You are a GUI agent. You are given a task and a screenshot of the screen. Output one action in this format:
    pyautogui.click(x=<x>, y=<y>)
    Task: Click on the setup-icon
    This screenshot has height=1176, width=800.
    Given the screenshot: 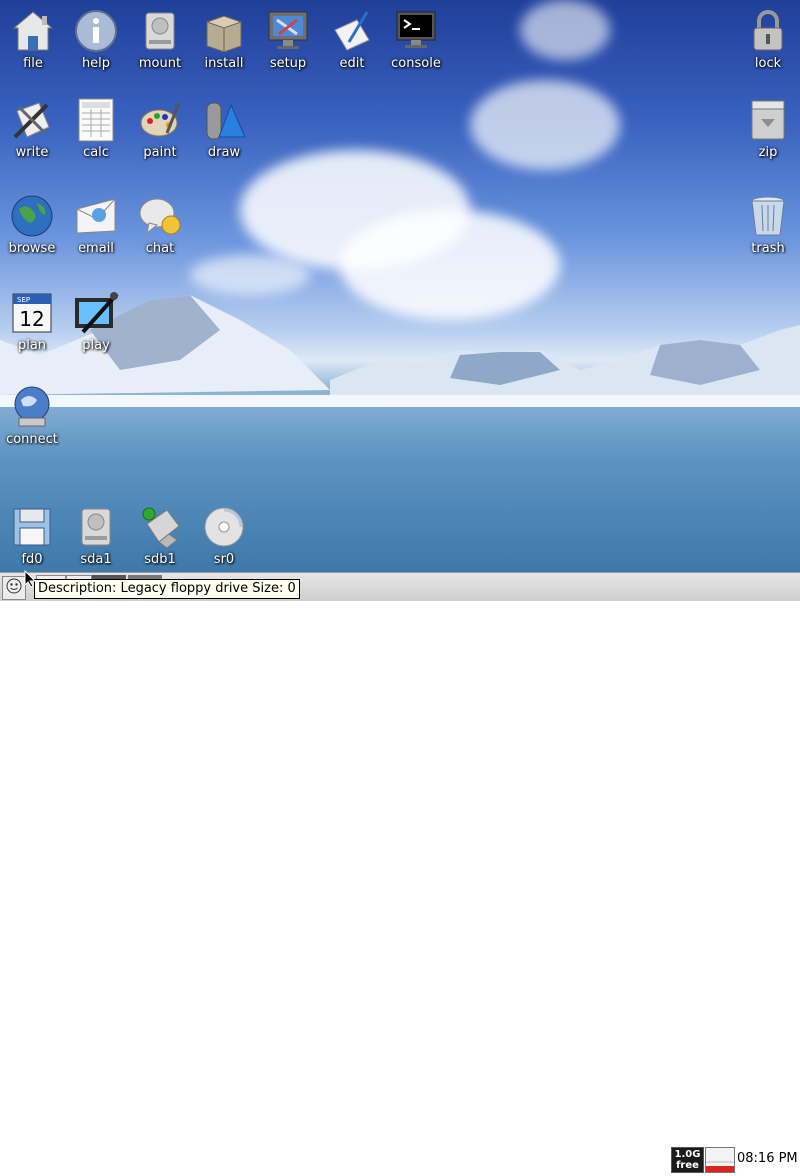 What is the action you would take?
    pyautogui.click(x=288, y=30)
    